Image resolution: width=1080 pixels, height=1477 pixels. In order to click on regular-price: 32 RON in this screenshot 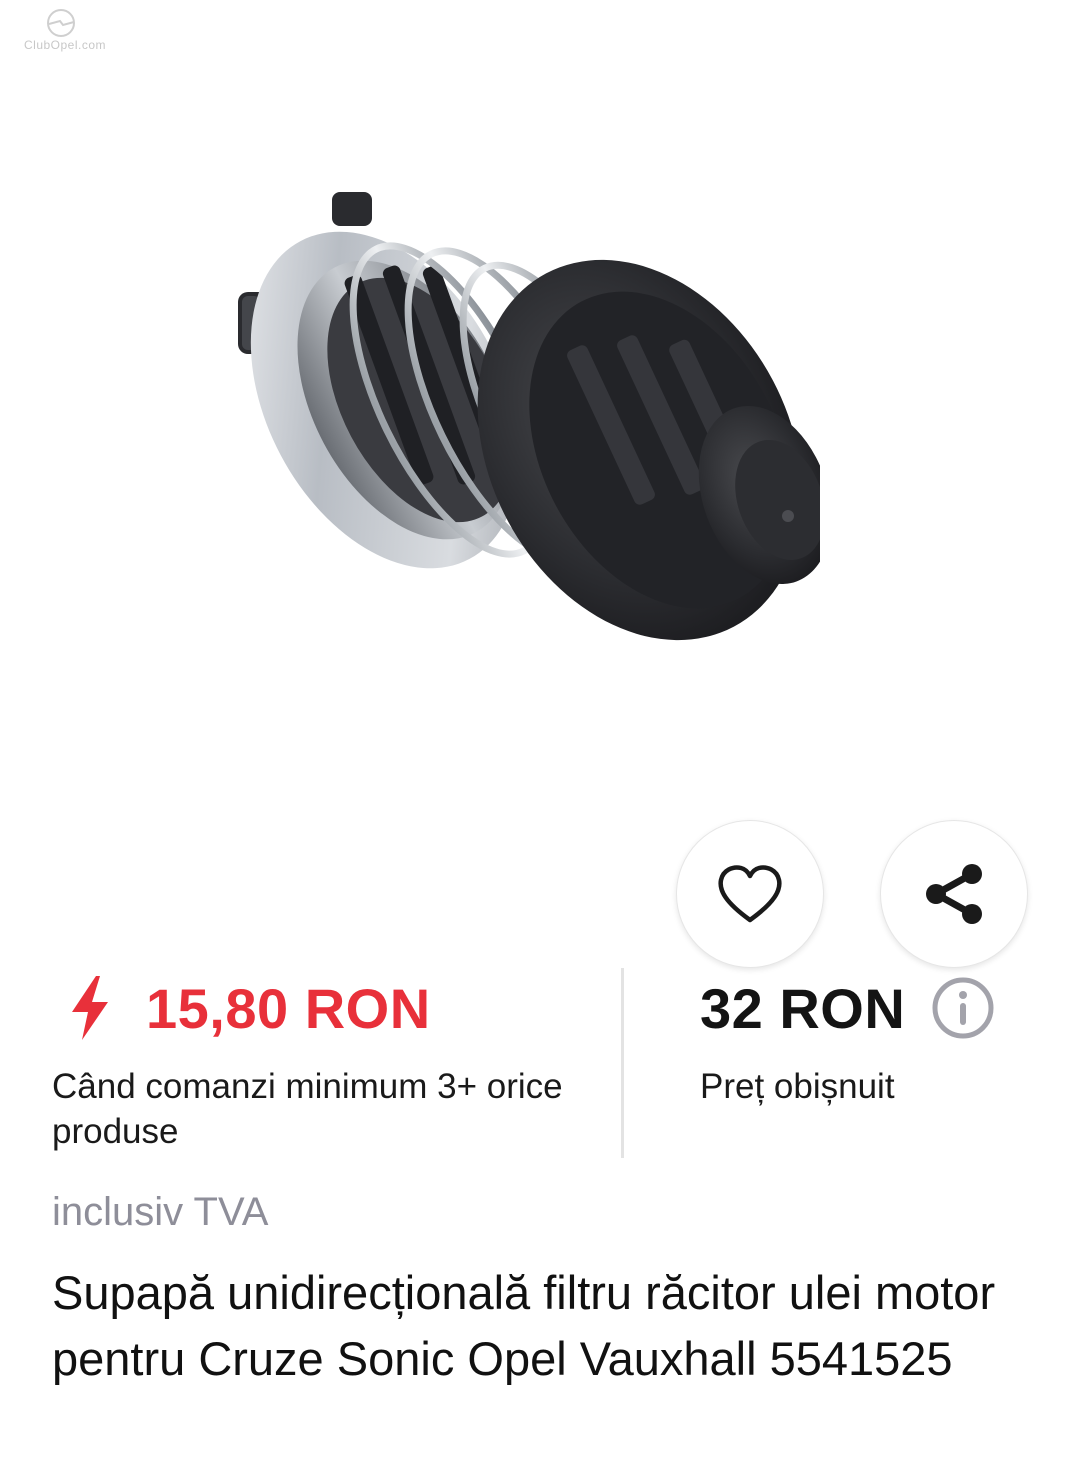, I will do `click(803, 1008)`.